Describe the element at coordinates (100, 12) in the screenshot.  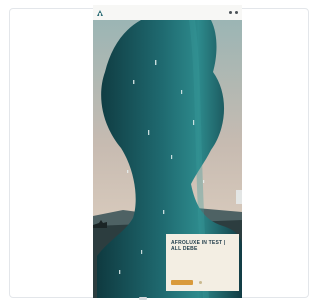
I see `logo-icon` at that location.